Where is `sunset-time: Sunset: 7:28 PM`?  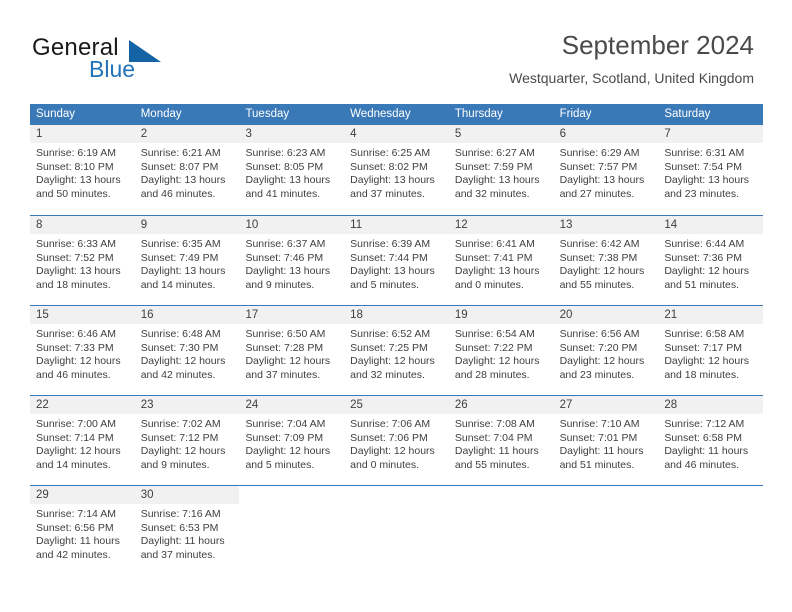 sunset-time: Sunset: 7:28 PM is located at coordinates (284, 347).